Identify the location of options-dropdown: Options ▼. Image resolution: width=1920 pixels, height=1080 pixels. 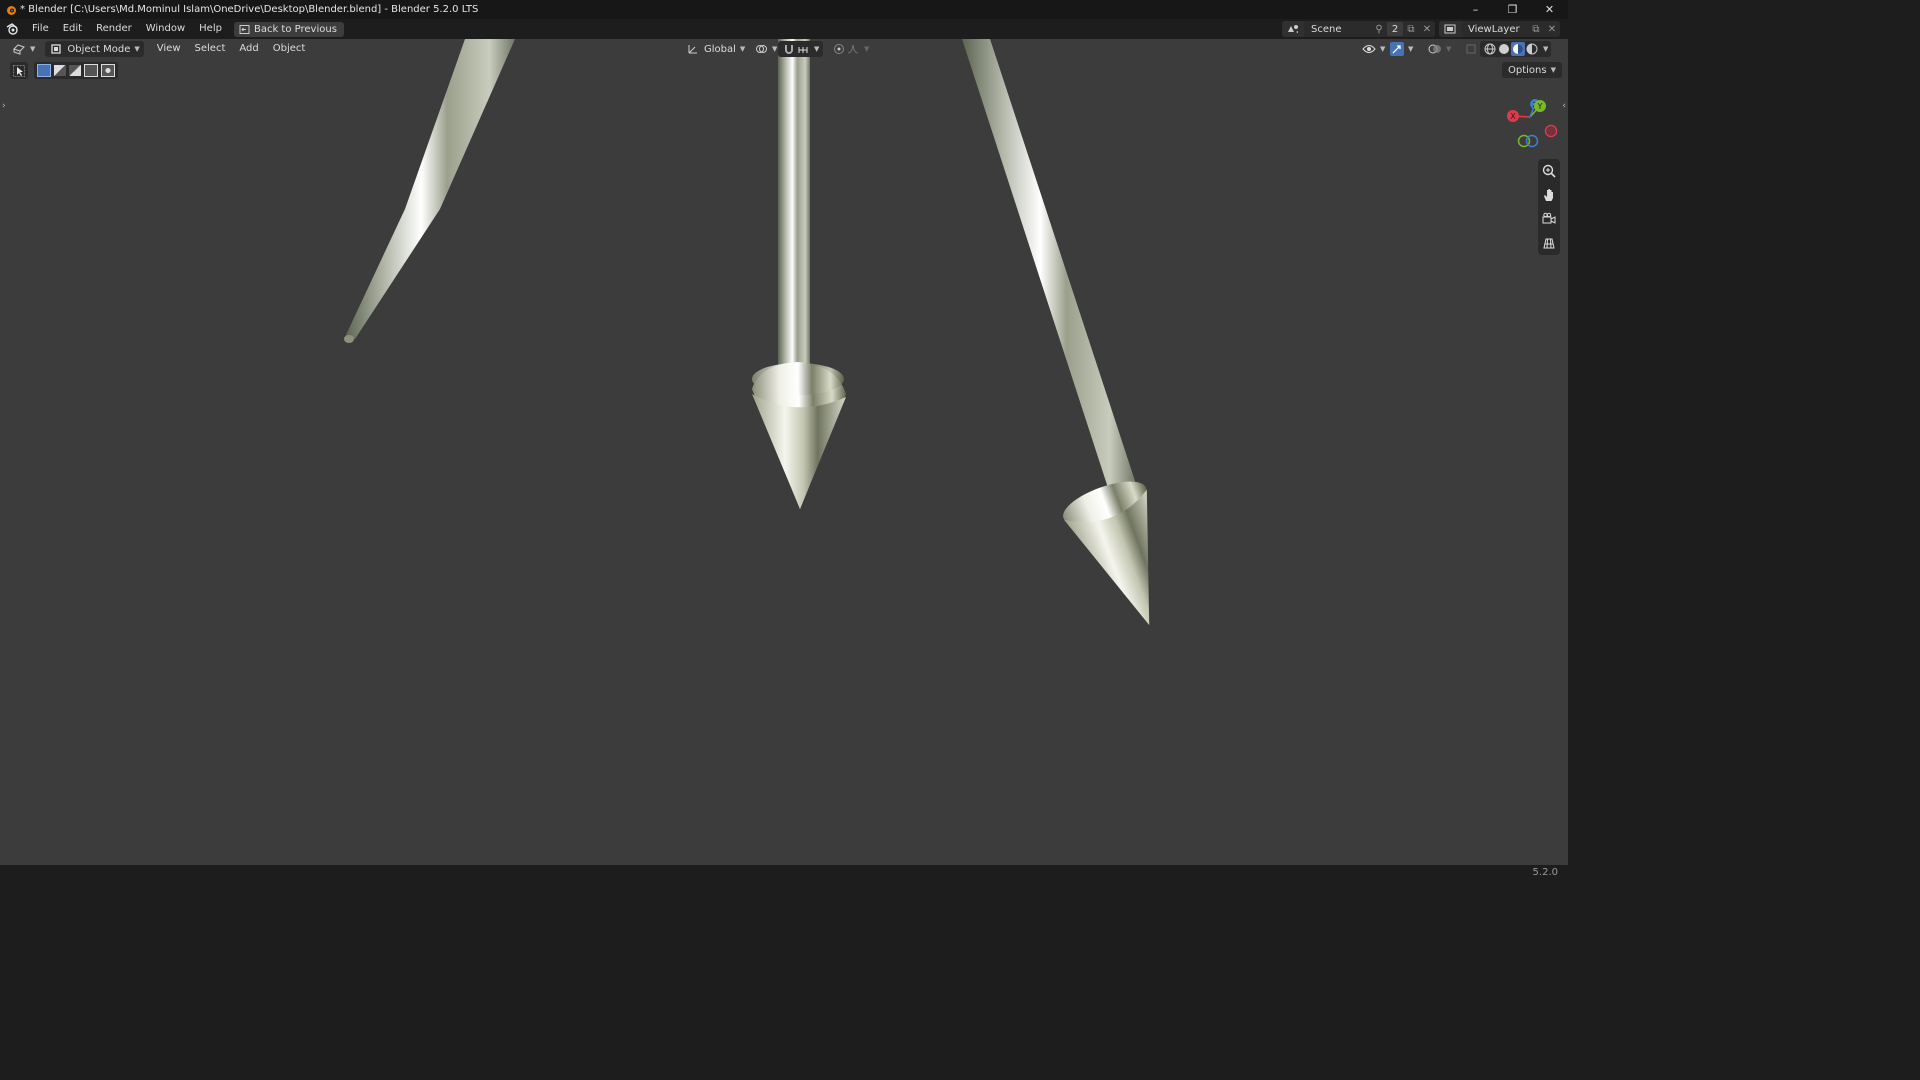
(1532, 70).